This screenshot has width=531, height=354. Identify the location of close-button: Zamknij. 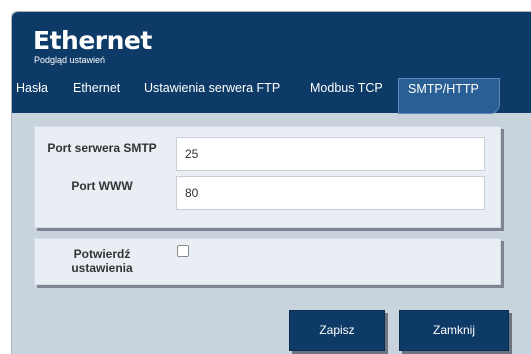
(454, 330).